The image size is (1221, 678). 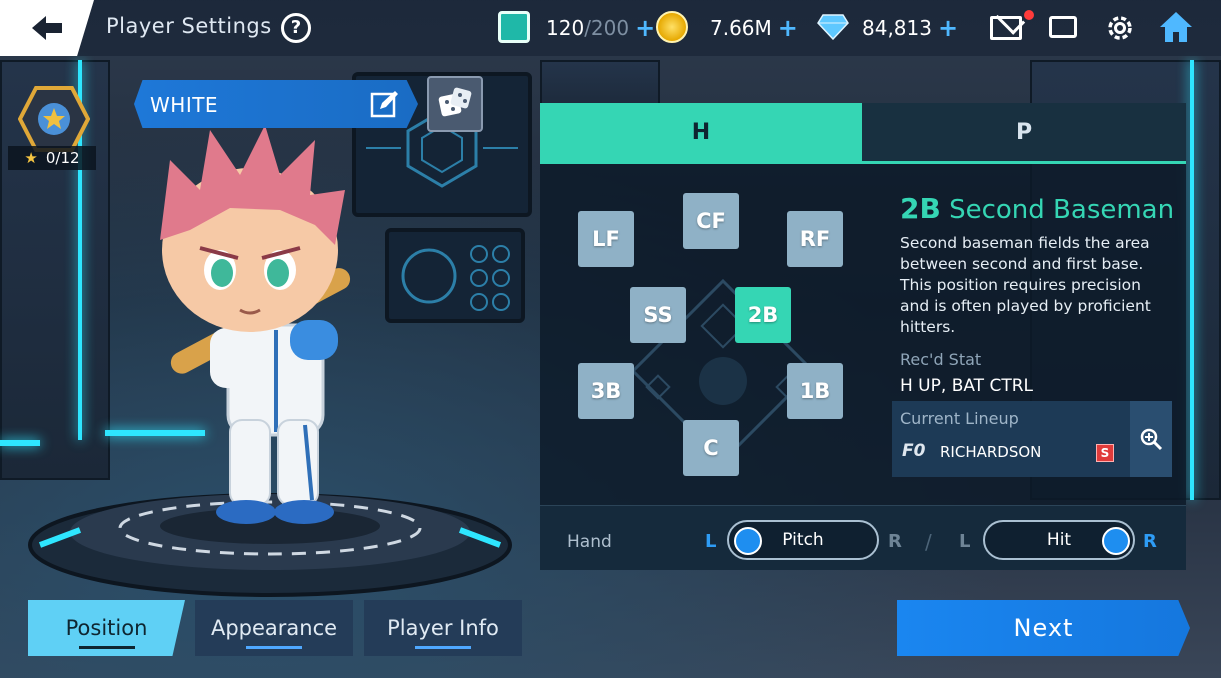 I want to click on hit-hand-toggle: Hit, so click(x=1059, y=540).